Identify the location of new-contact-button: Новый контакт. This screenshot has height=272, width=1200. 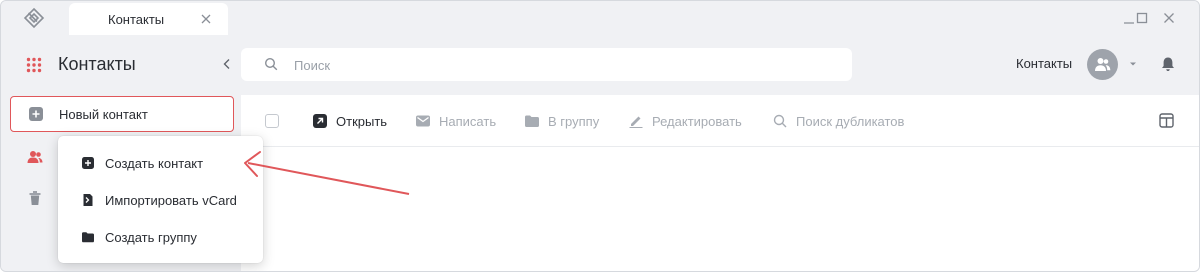
(122, 114).